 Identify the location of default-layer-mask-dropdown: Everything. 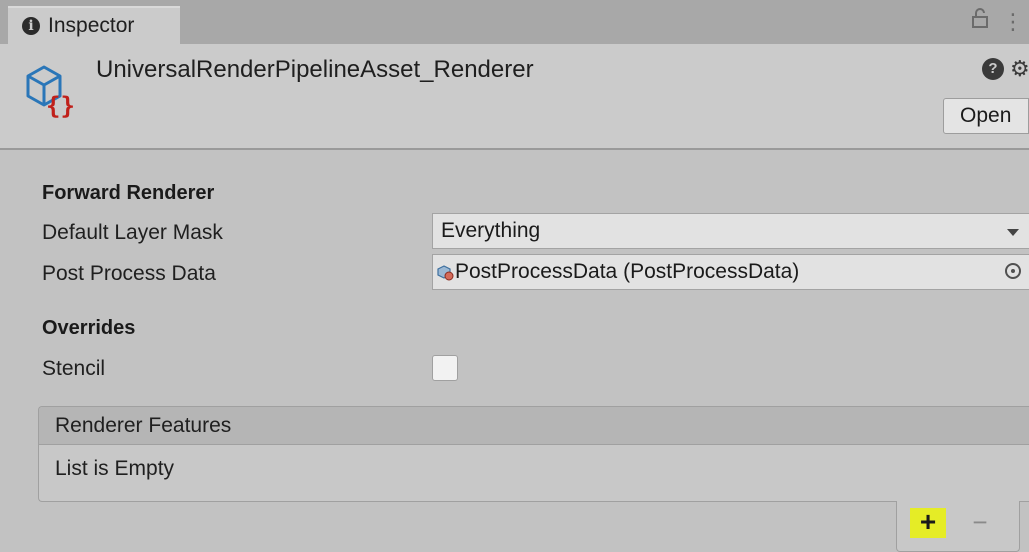
(730, 231).